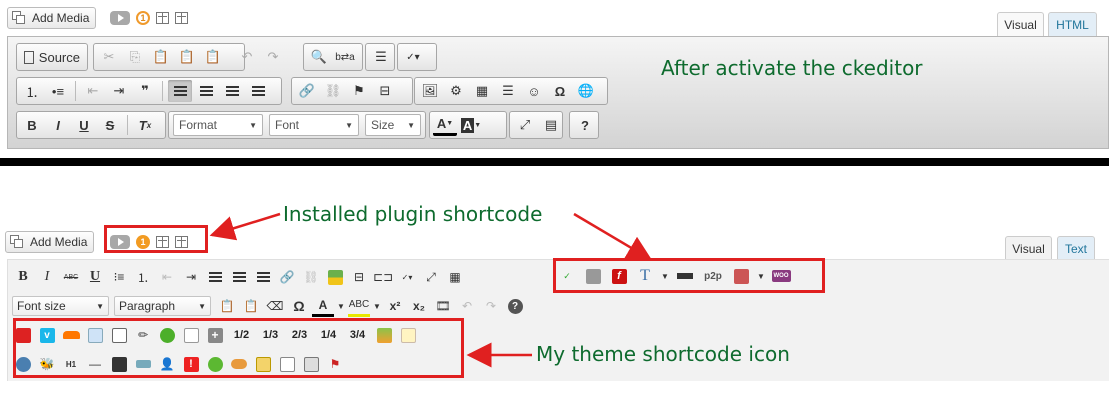  Describe the element at coordinates (245, 226) in the screenshot. I see `arrow-to-plugin-shortcode` at that location.